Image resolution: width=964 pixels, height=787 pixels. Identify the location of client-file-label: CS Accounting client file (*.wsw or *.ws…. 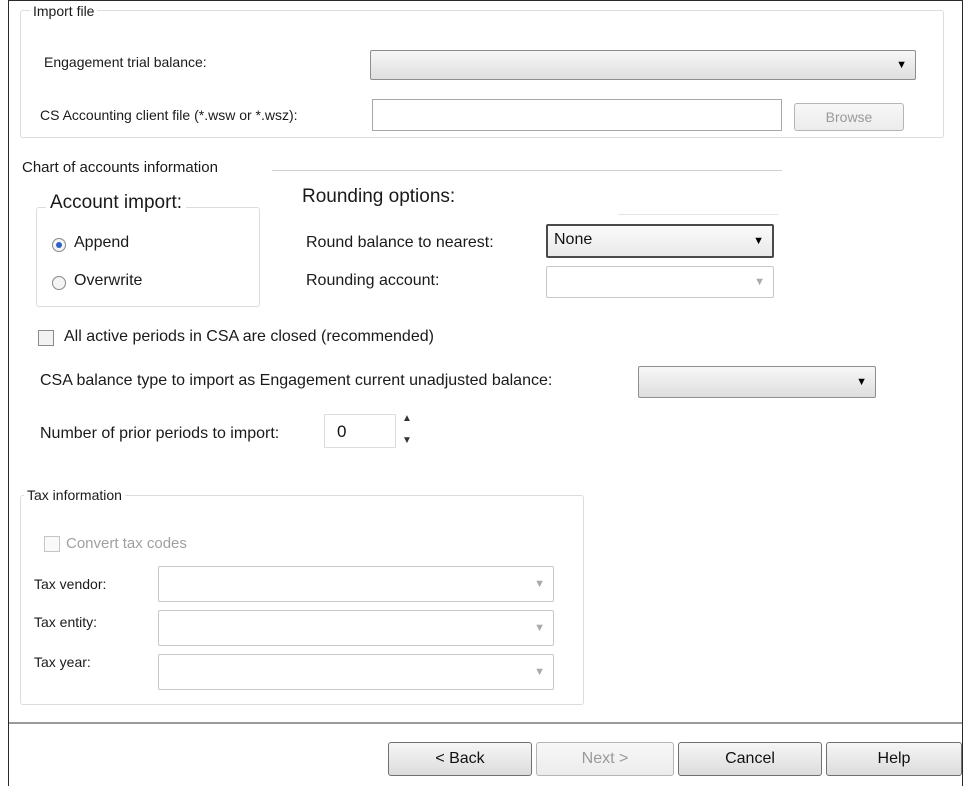
(169, 115).